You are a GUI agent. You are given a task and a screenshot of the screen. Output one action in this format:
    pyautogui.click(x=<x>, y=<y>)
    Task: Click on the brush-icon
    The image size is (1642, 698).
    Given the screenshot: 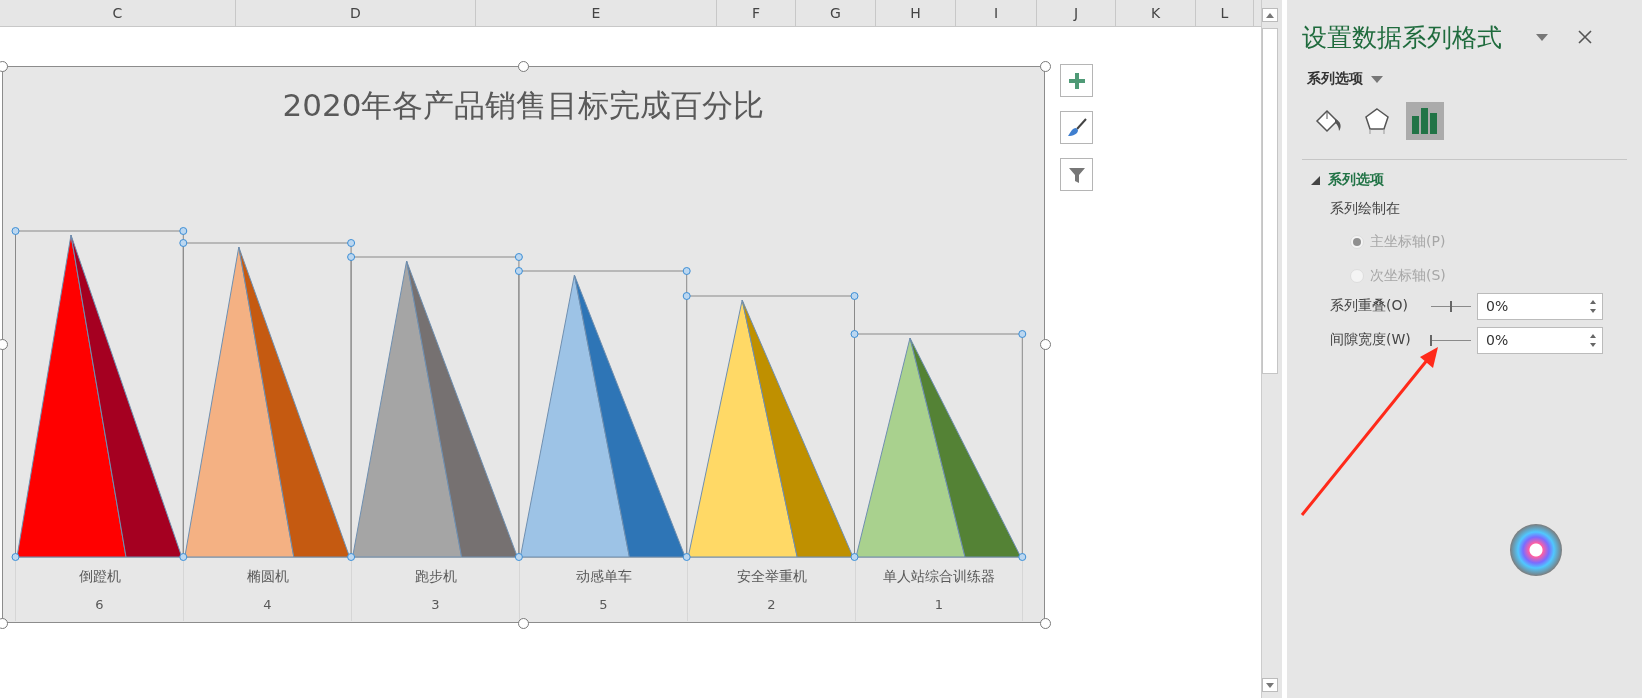 What is the action you would take?
    pyautogui.click(x=1076, y=127)
    